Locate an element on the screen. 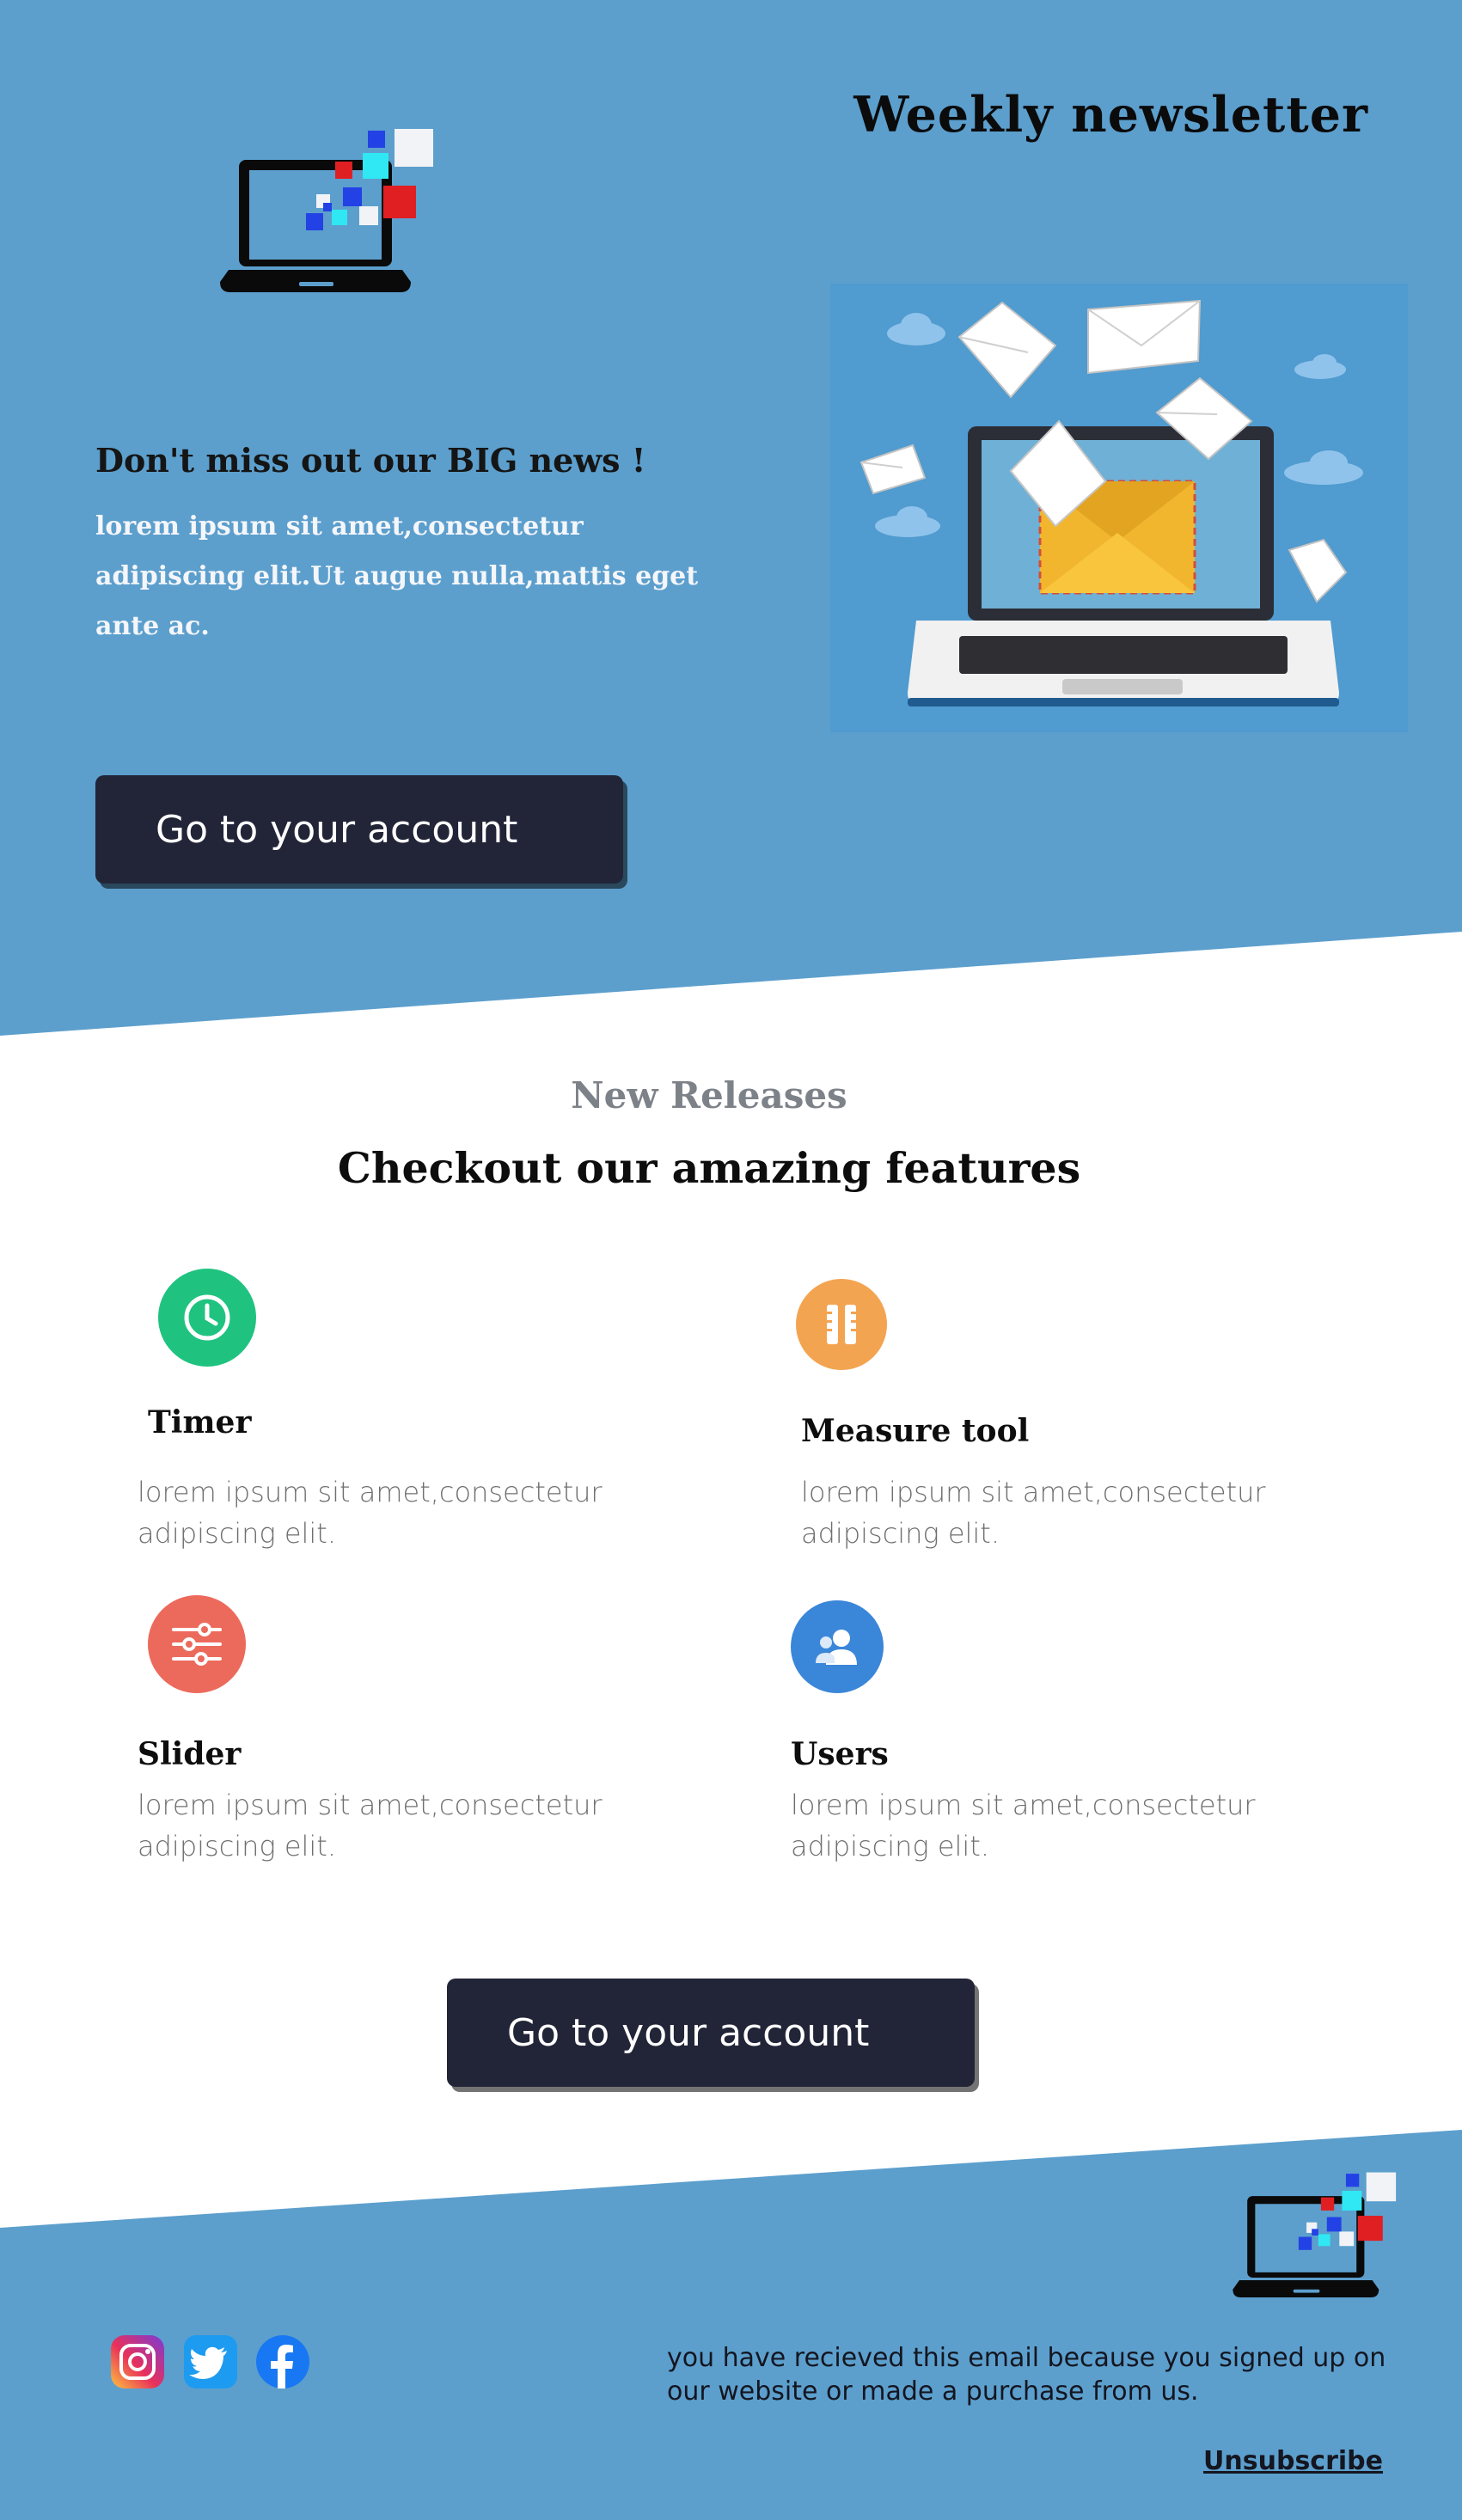 This screenshot has height=2520, width=1462. sliders-icon is located at coordinates (197, 1644).